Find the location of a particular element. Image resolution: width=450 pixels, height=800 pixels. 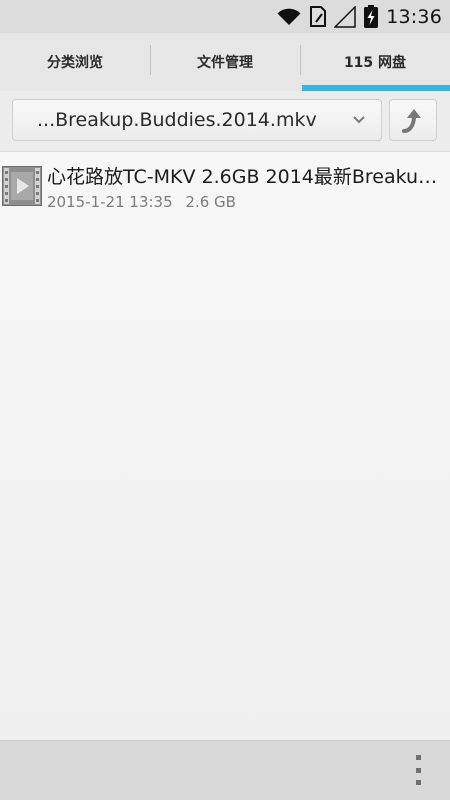

path-bar: ...Breakup.Buddies.2014.mkv is located at coordinates (225, 121).